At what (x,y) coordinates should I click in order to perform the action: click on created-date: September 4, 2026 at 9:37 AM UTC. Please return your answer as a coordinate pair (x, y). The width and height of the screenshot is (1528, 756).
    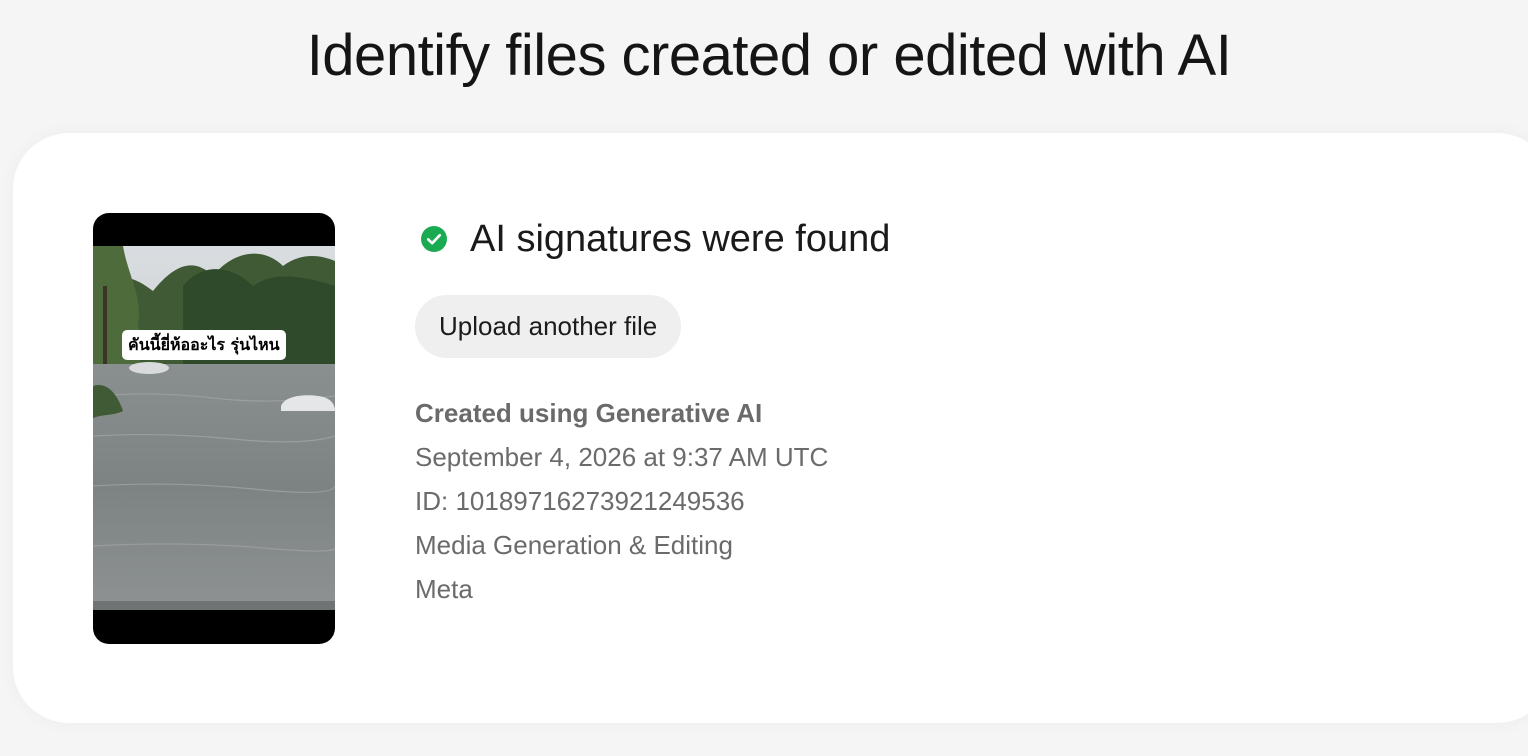
    Looking at the image, I should click on (622, 457).